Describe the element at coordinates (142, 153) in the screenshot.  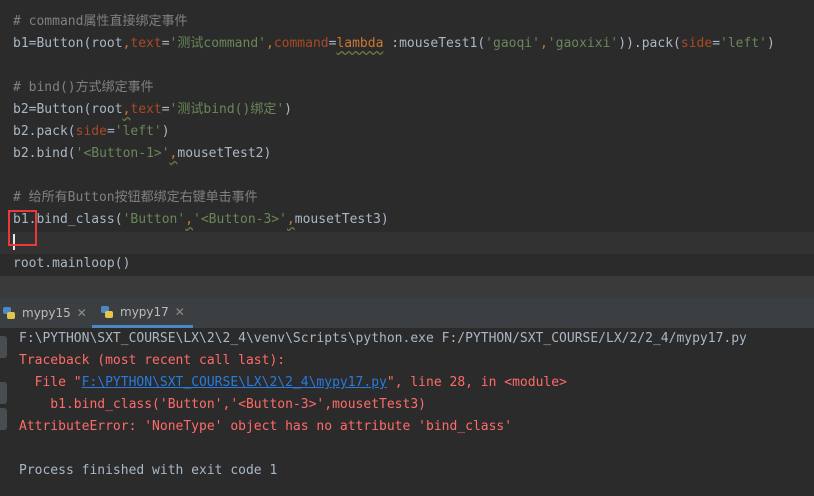
I see `code-line-b2-bind: b2.bind('<Button-1>',mousetTest2)` at that location.